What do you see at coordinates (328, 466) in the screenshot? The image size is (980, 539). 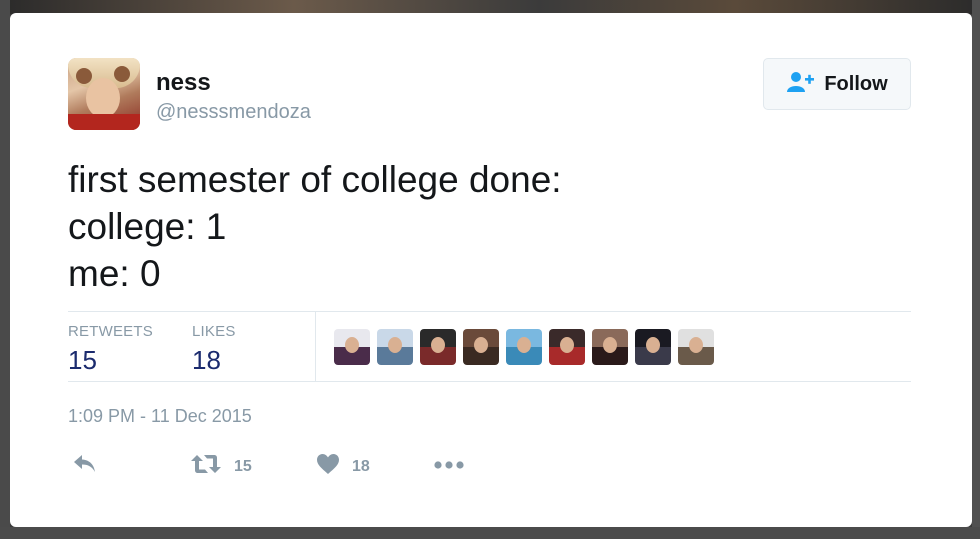 I see `heart-icon` at bounding box center [328, 466].